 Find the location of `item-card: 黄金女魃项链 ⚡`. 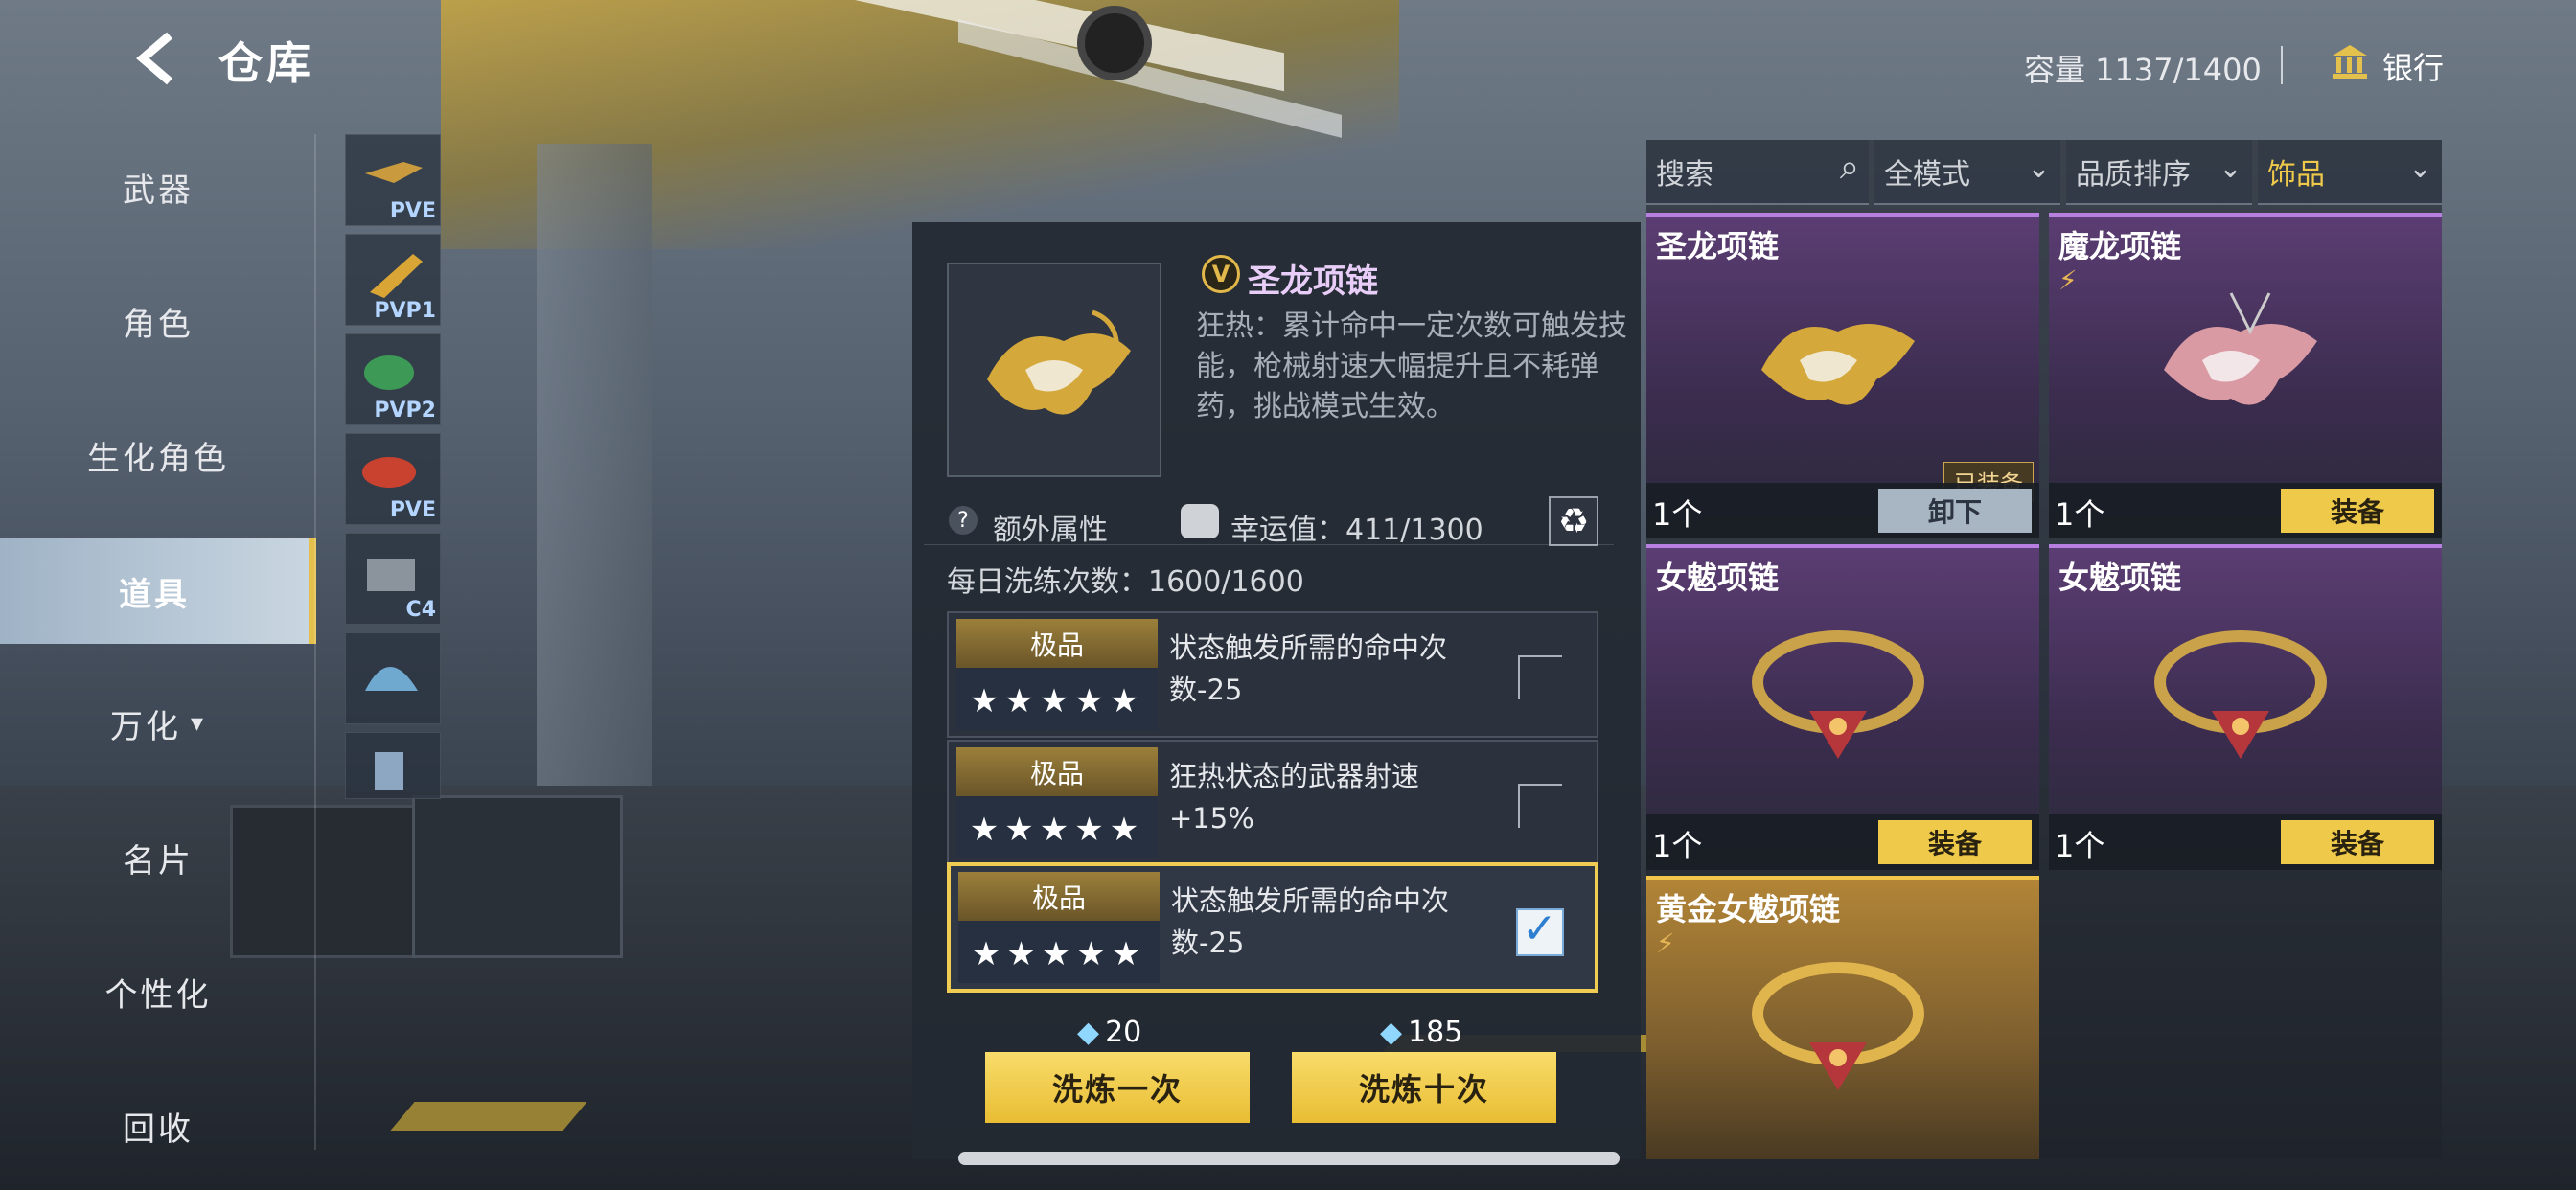

item-card: 黄金女魃项链 ⚡ is located at coordinates (1842, 1017).